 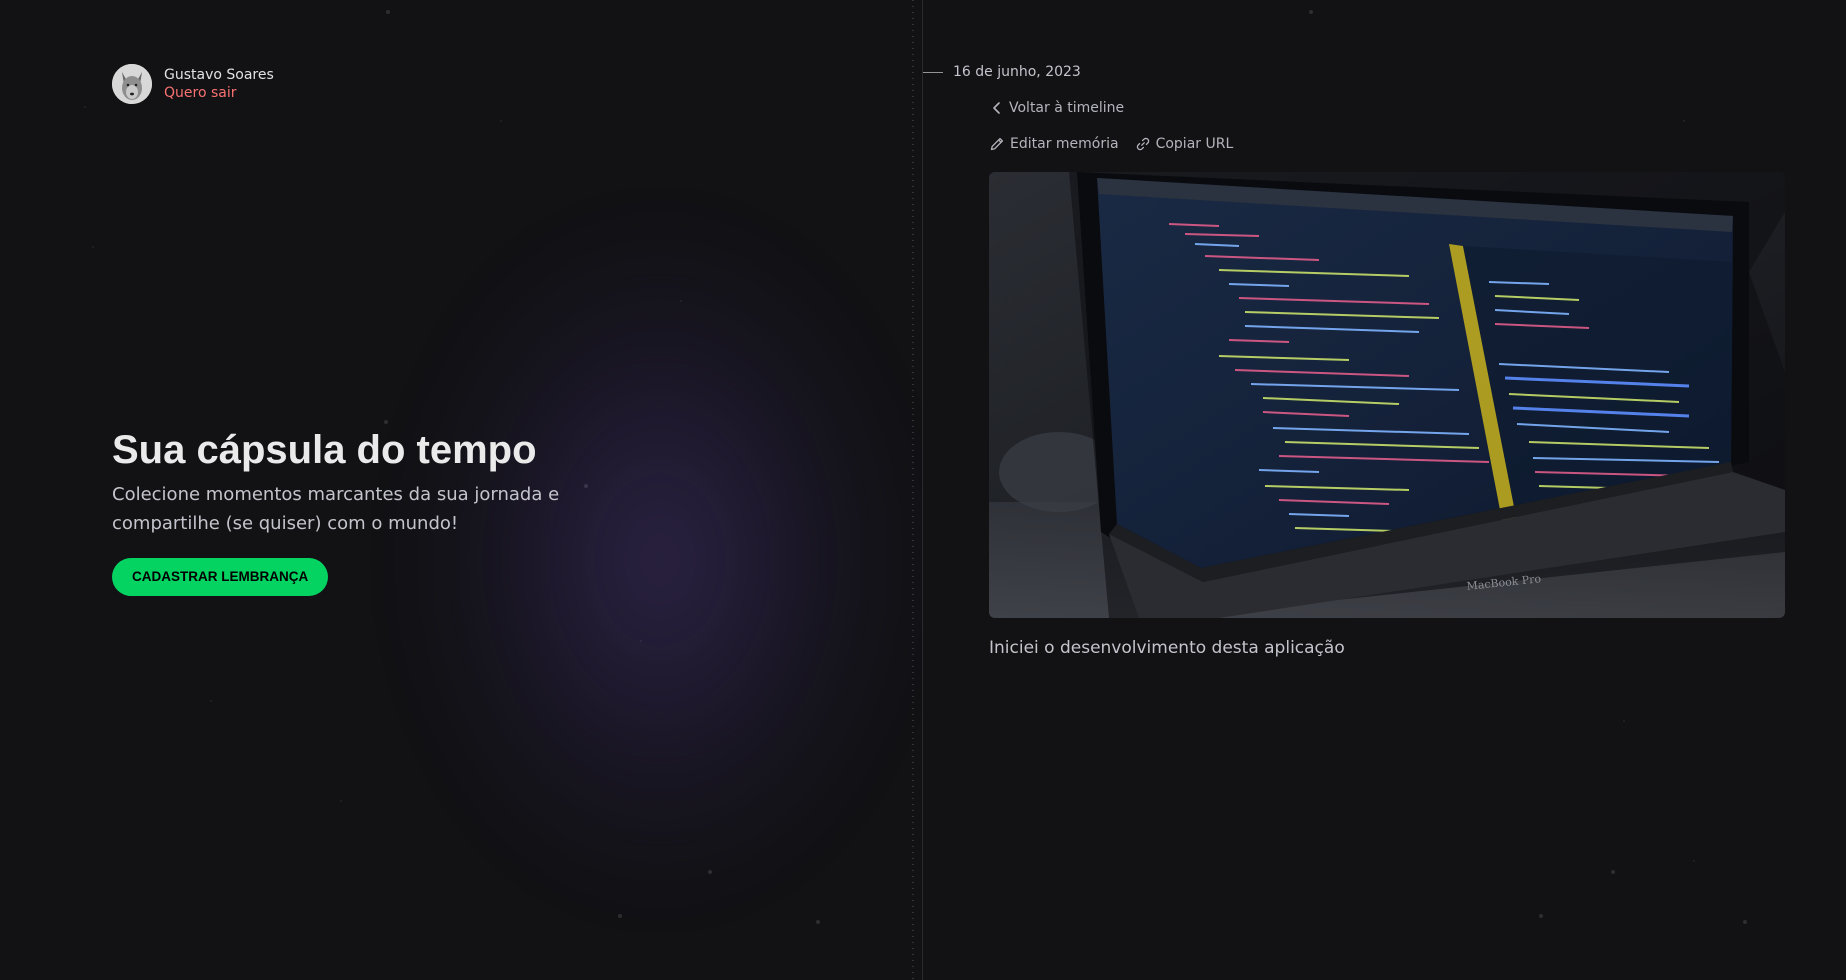 What do you see at coordinates (220, 577) in the screenshot?
I see `register-memory-button: CADASTRAR LEMBRANÇA` at bounding box center [220, 577].